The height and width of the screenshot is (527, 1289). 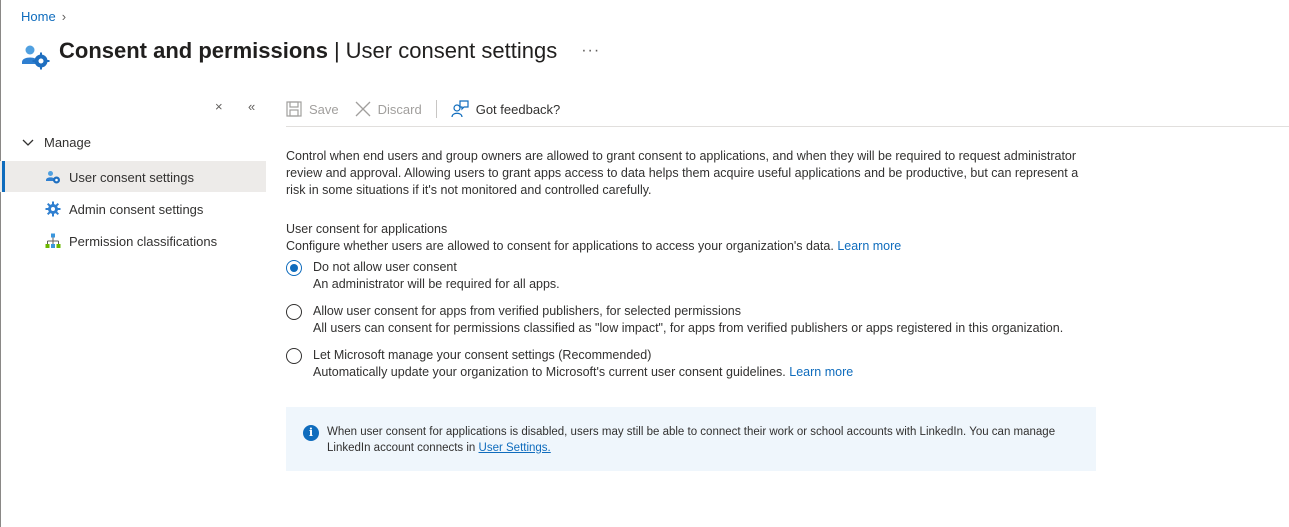 What do you see at coordinates (590, 51) in the screenshot?
I see `more-options-button: ···` at bounding box center [590, 51].